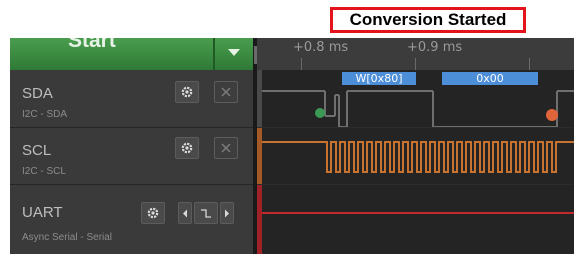 The height and width of the screenshot is (254, 574). I want to click on channel-sda: SDA I2C - SDA, so click(131, 99).